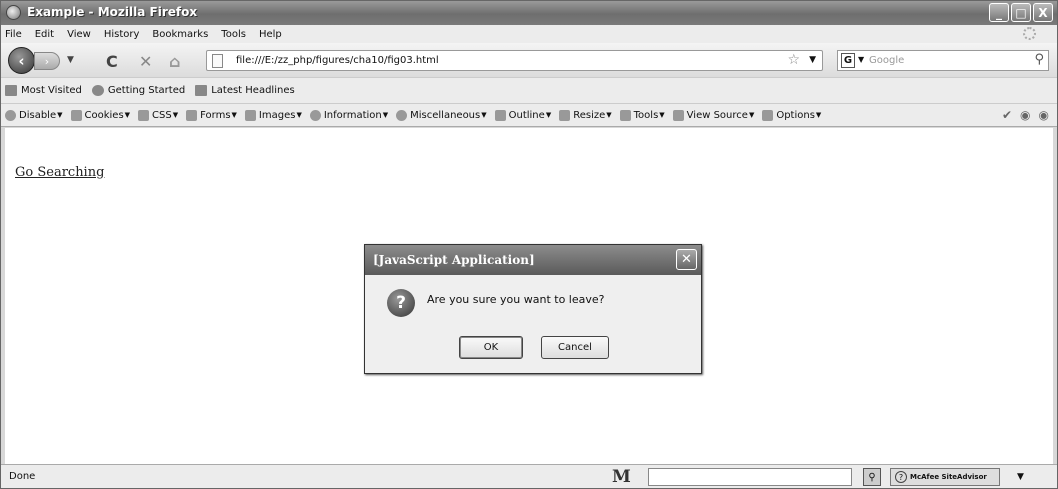 This screenshot has width=1058, height=489. What do you see at coordinates (529, 13) in the screenshot?
I see `title-bar: Example - Mozilla Firefox _ □ X` at bounding box center [529, 13].